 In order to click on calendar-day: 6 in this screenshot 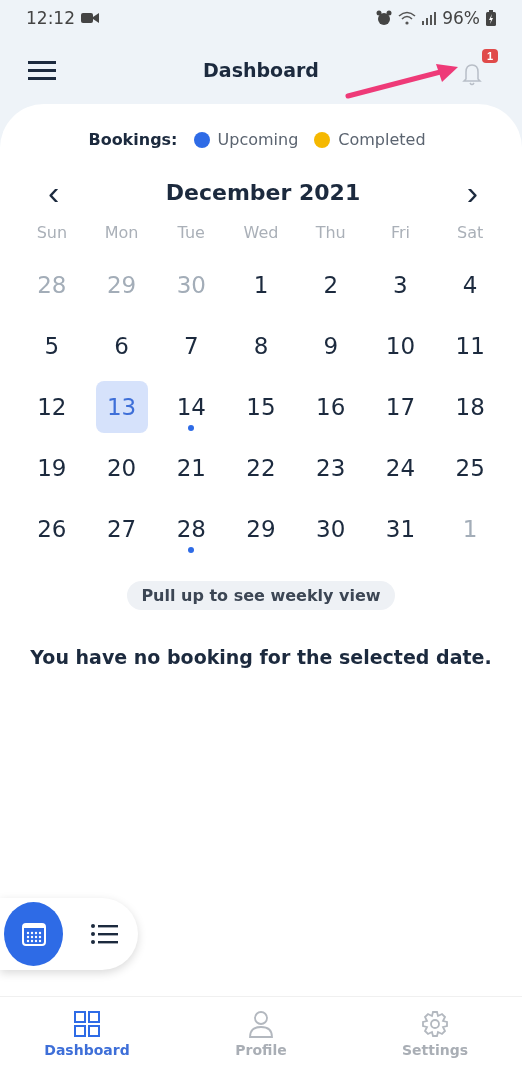, I will do `click(121, 346)`.